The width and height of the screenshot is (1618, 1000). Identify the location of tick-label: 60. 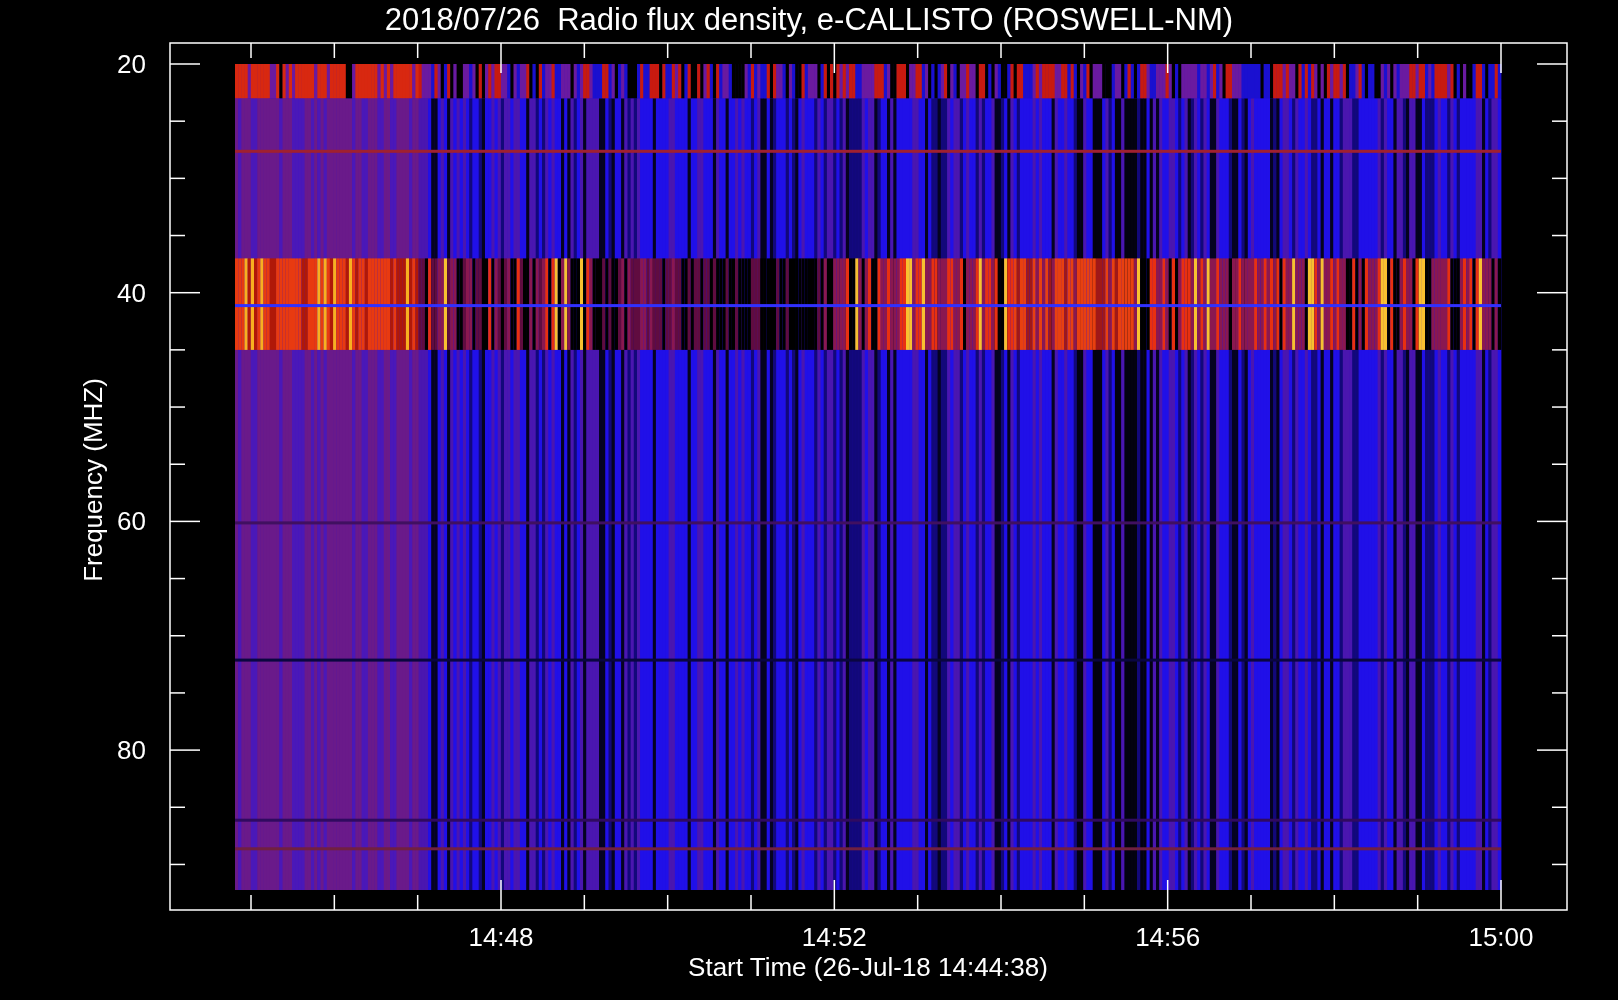
(131, 521).